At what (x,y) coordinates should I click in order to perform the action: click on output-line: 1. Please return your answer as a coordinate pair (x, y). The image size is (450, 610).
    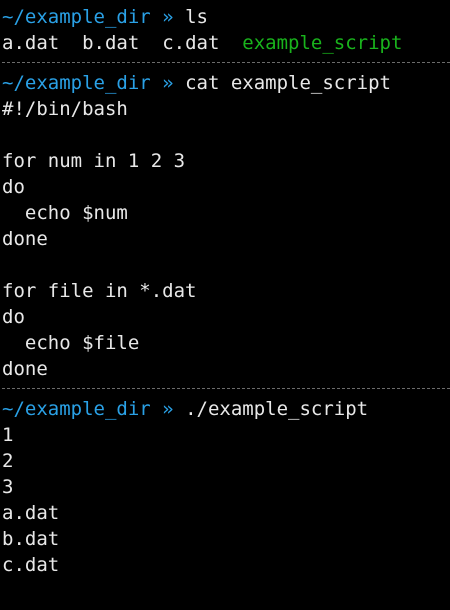
    Looking at the image, I should click on (8, 435).